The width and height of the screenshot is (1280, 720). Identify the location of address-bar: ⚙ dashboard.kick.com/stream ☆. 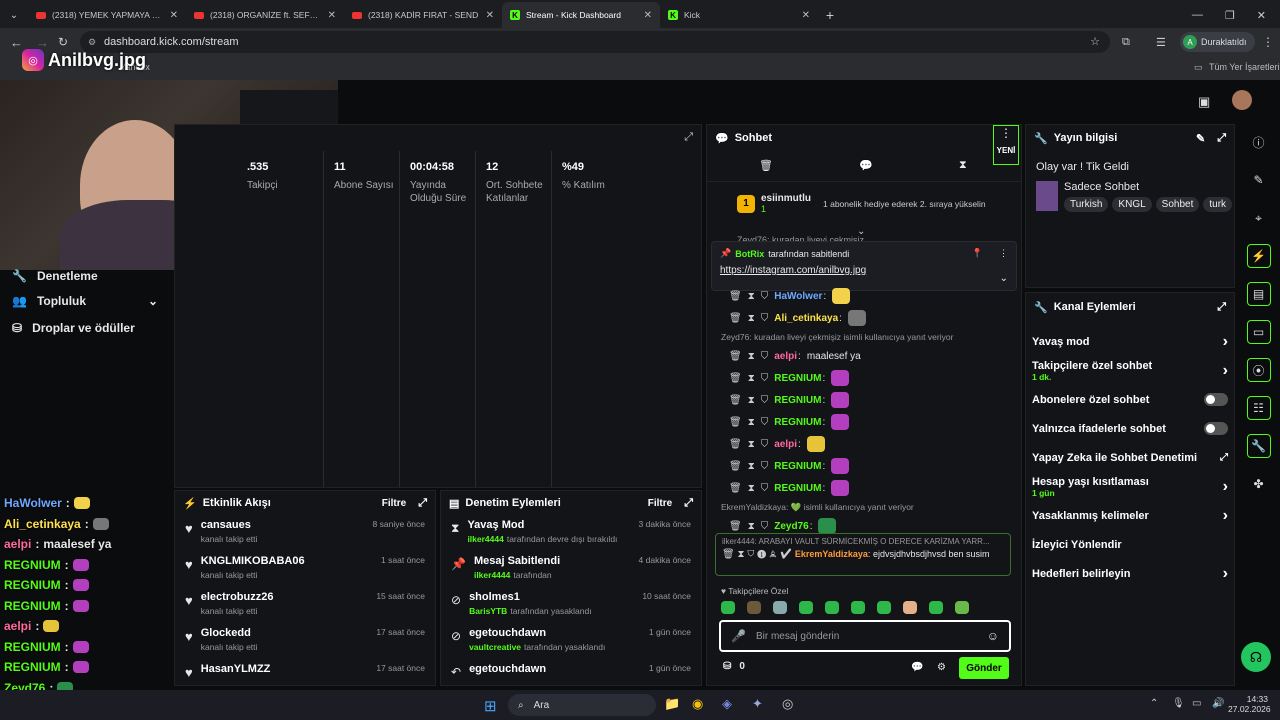
(595, 42).